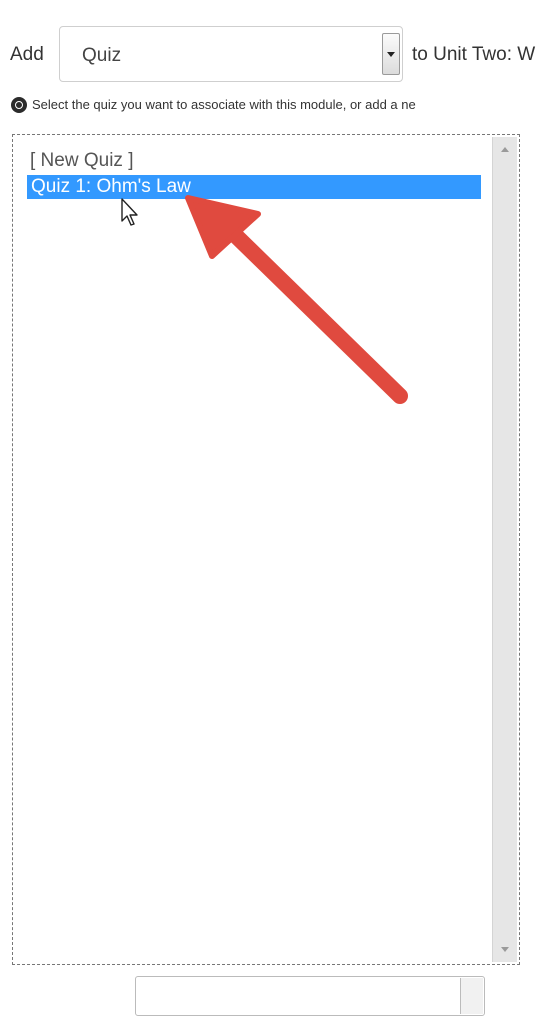  What do you see at coordinates (474, 54) in the screenshot?
I see `destination-label: to Unit Two: W` at bounding box center [474, 54].